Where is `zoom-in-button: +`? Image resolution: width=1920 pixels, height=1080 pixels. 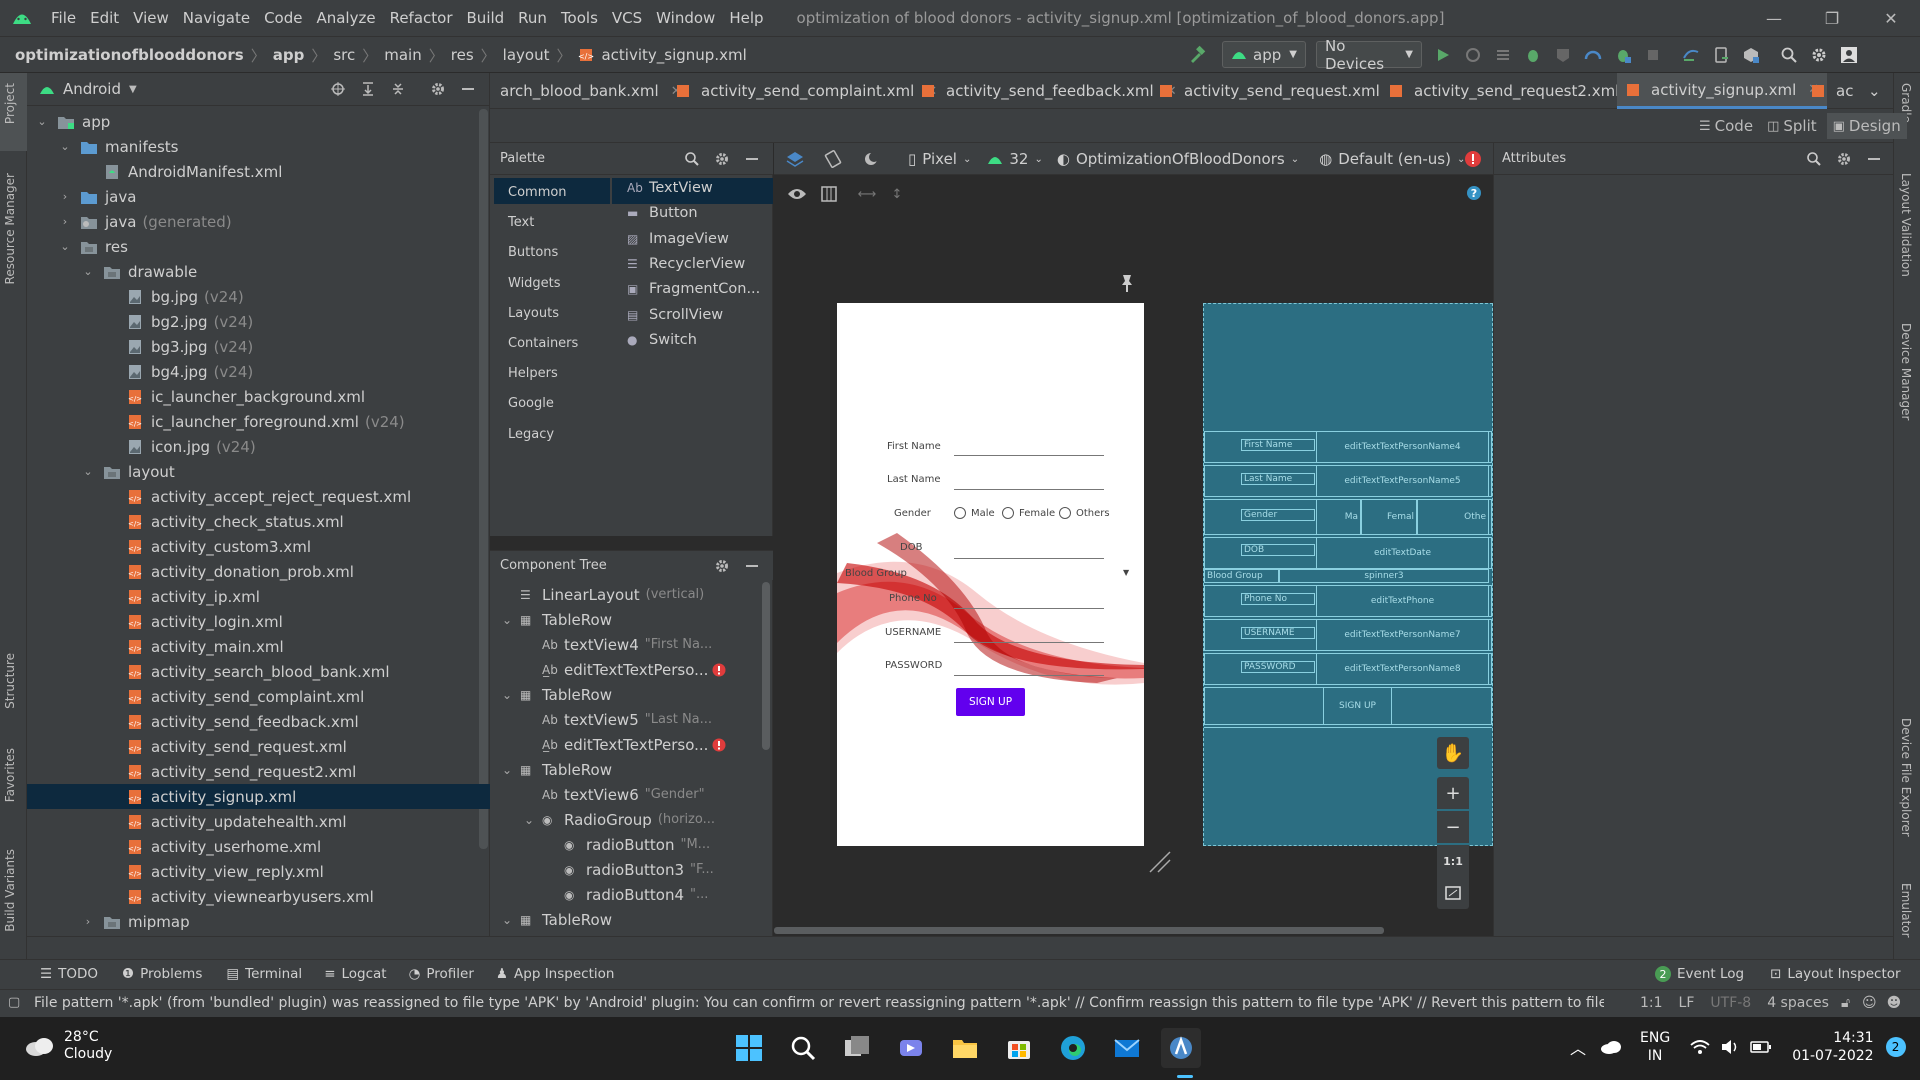
zoom-in-button: + is located at coordinates (1453, 793).